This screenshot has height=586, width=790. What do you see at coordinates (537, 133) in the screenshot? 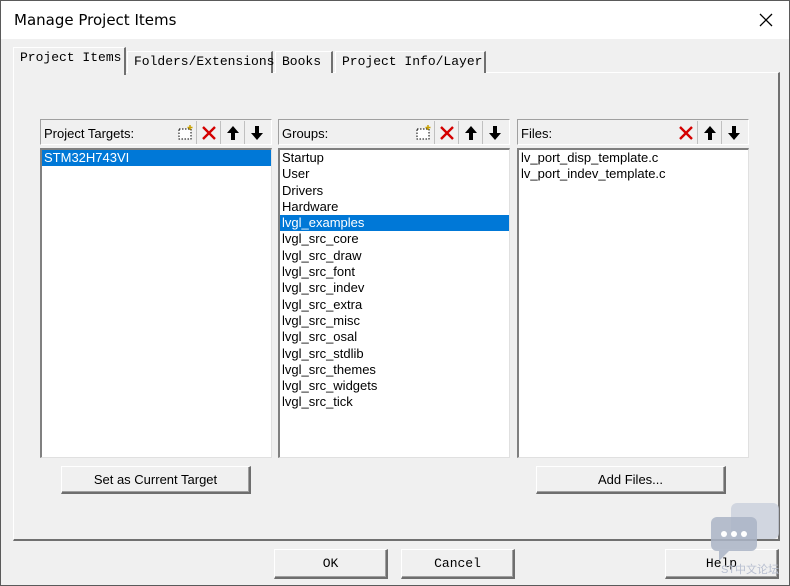
I see `files-label: Files:` at bounding box center [537, 133].